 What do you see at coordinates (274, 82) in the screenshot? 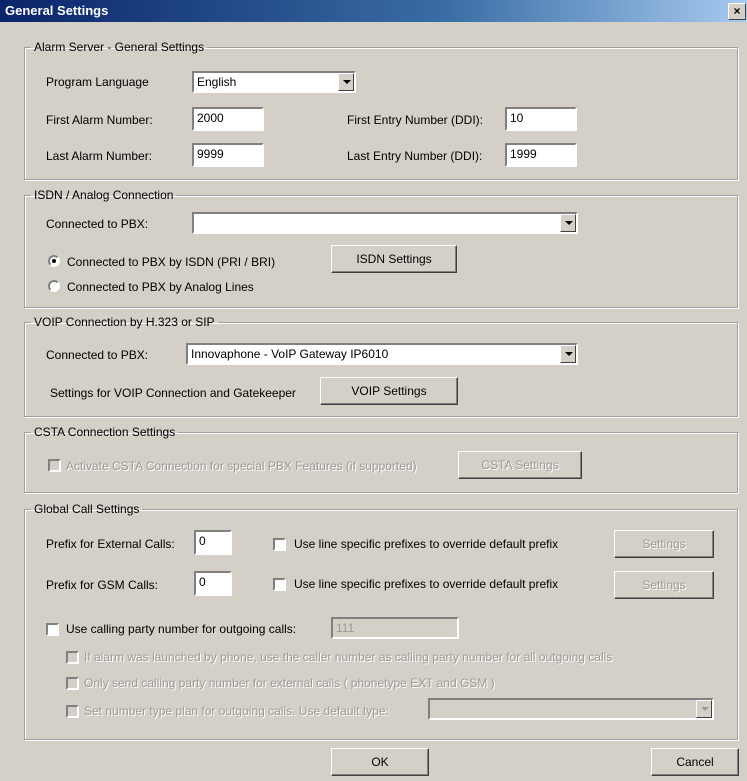
I see `program-language-select: English` at bounding box center [274, 82].